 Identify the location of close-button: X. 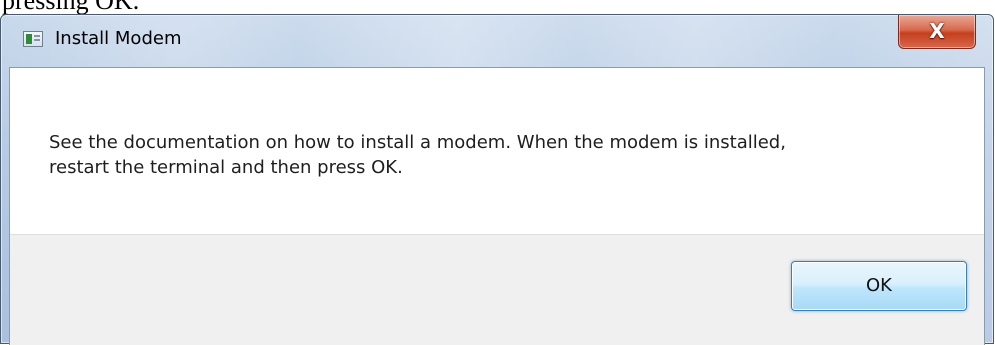
(937, 32).